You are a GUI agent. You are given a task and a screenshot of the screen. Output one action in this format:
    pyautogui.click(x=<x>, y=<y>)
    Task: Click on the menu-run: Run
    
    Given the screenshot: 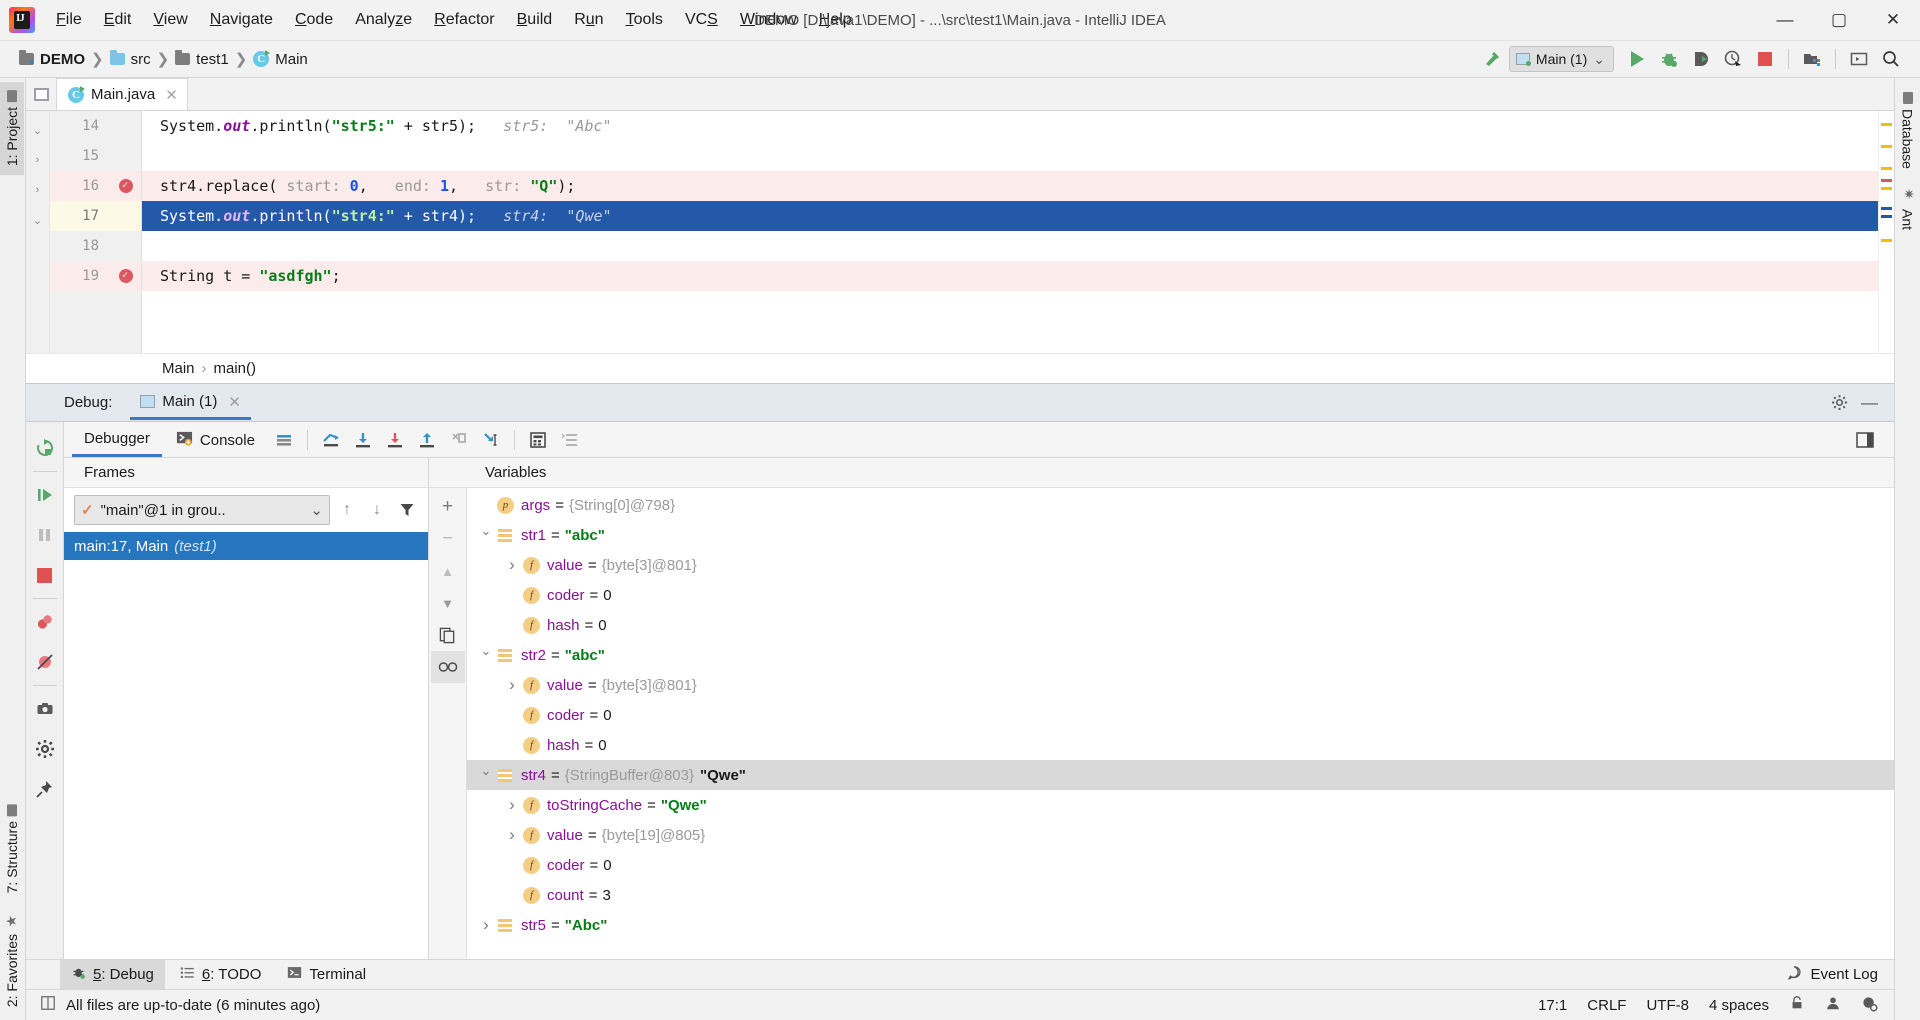 What is the action you would take?
    pyautogui.click(x=588, y=20)
    